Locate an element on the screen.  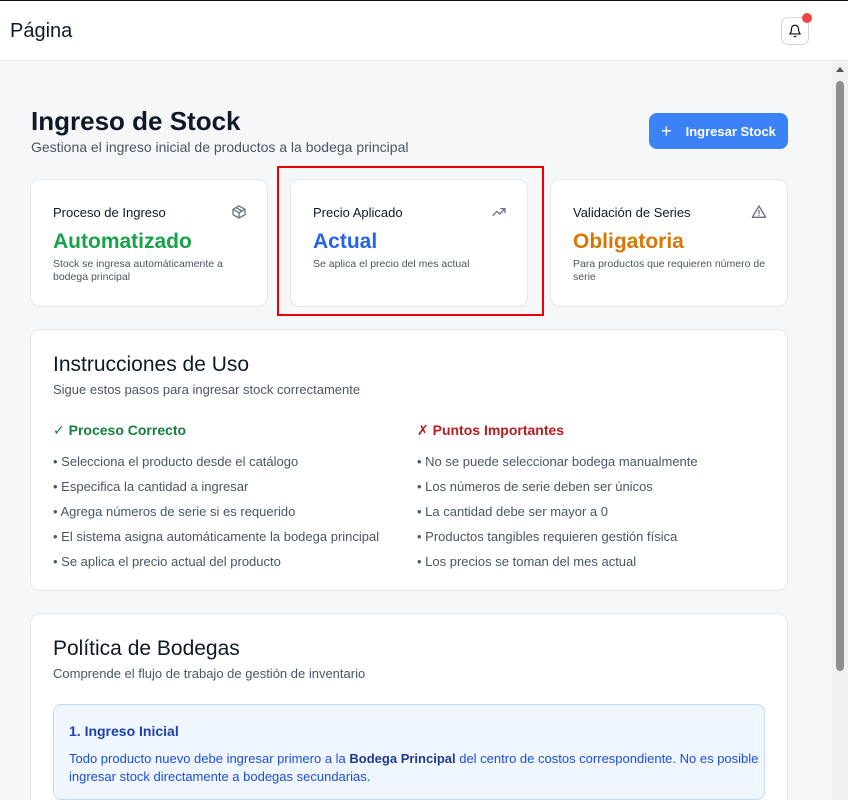
stat-label: Validación de Series is located at coordinates (632, 212).